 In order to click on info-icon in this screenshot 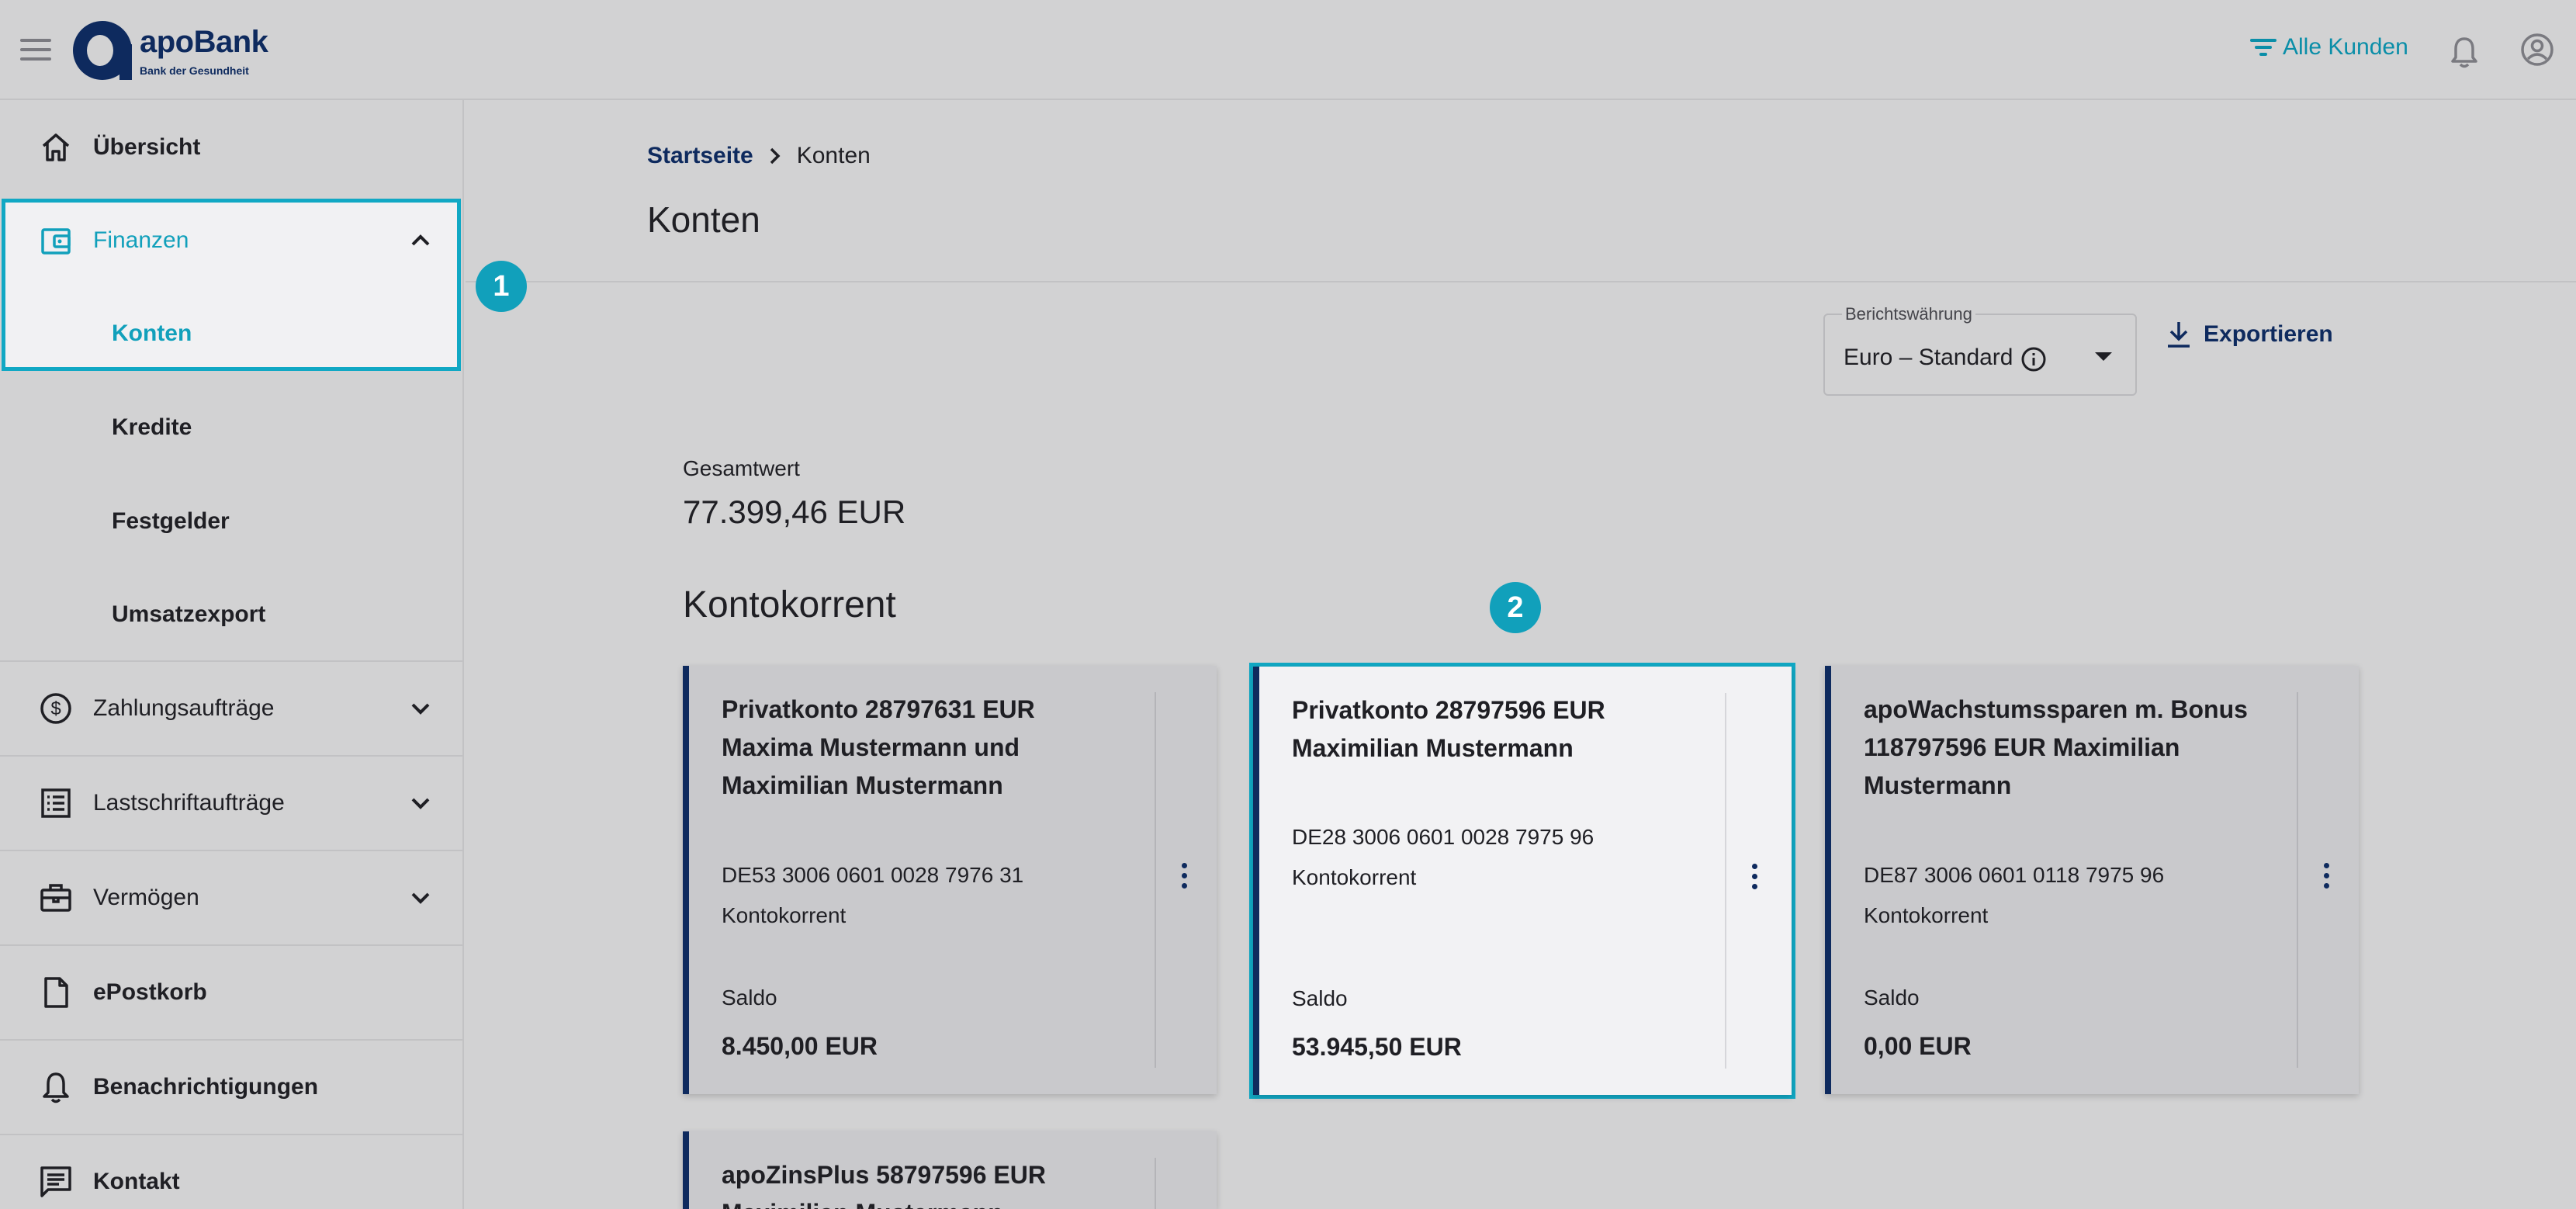, I will do `click(2033, 359)`.